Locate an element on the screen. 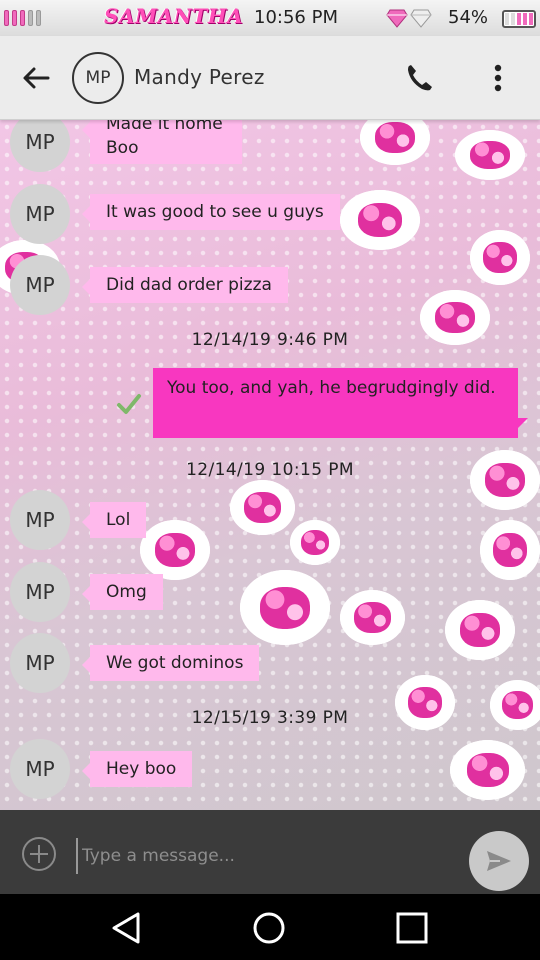 Image resolution: width=540 pixels, height=960 pixels. diamond-icon is located at coordinates (409, 18).